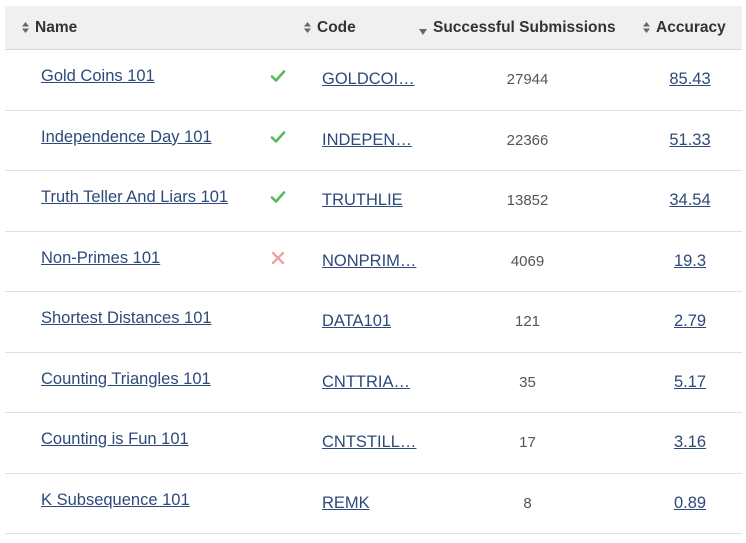 The height and width of the screenshot is (543, 746). What do you see at coordinates (691, 27) in the screenshot?
I see `column-header-accuracy-label: Accuracy` at bounding box center [691, 27].